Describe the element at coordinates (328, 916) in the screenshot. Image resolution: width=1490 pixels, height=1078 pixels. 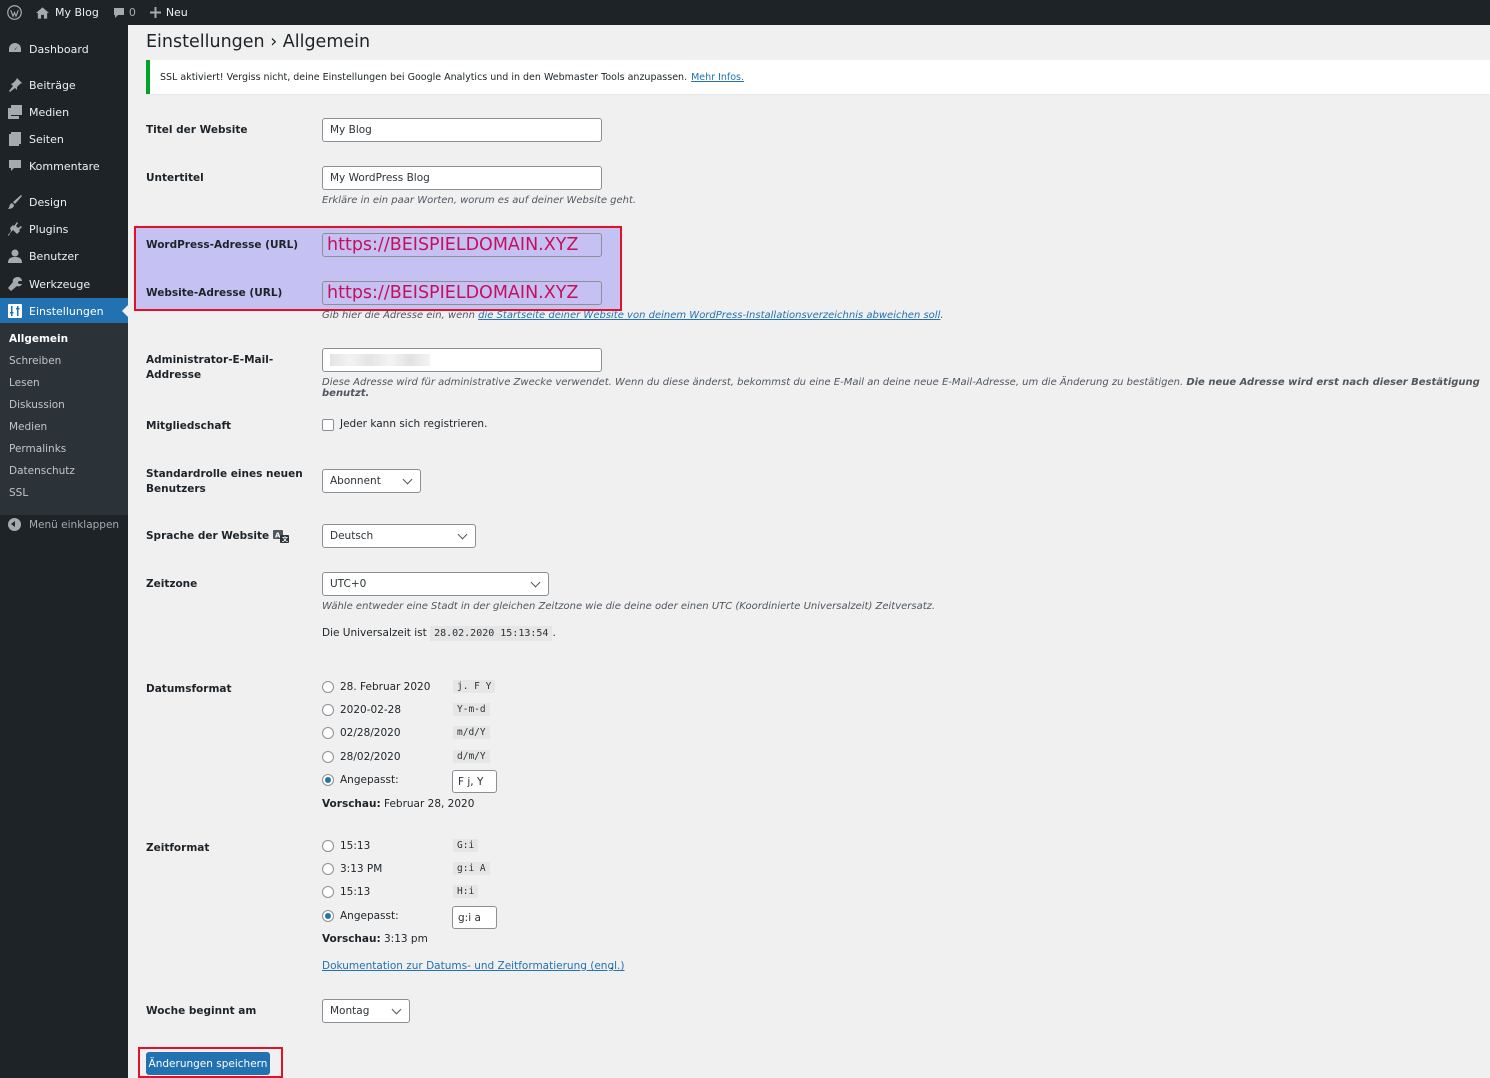
I see `time-format-radio-custom` at that location.